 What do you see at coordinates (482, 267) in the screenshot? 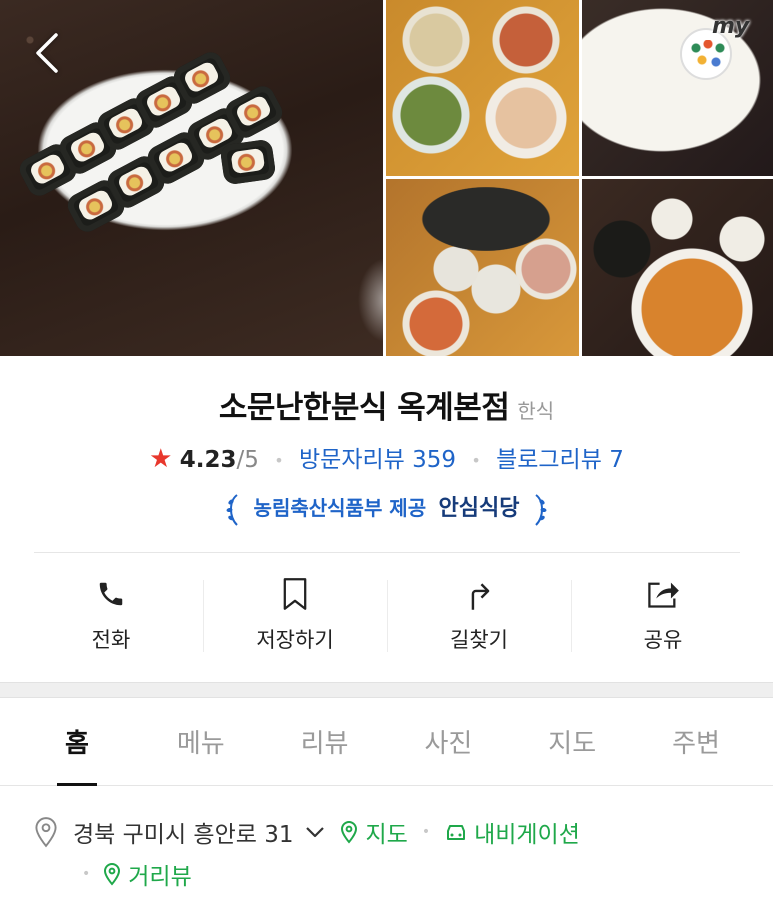
I see `banchan-photo` at bounding box center [482, 267].